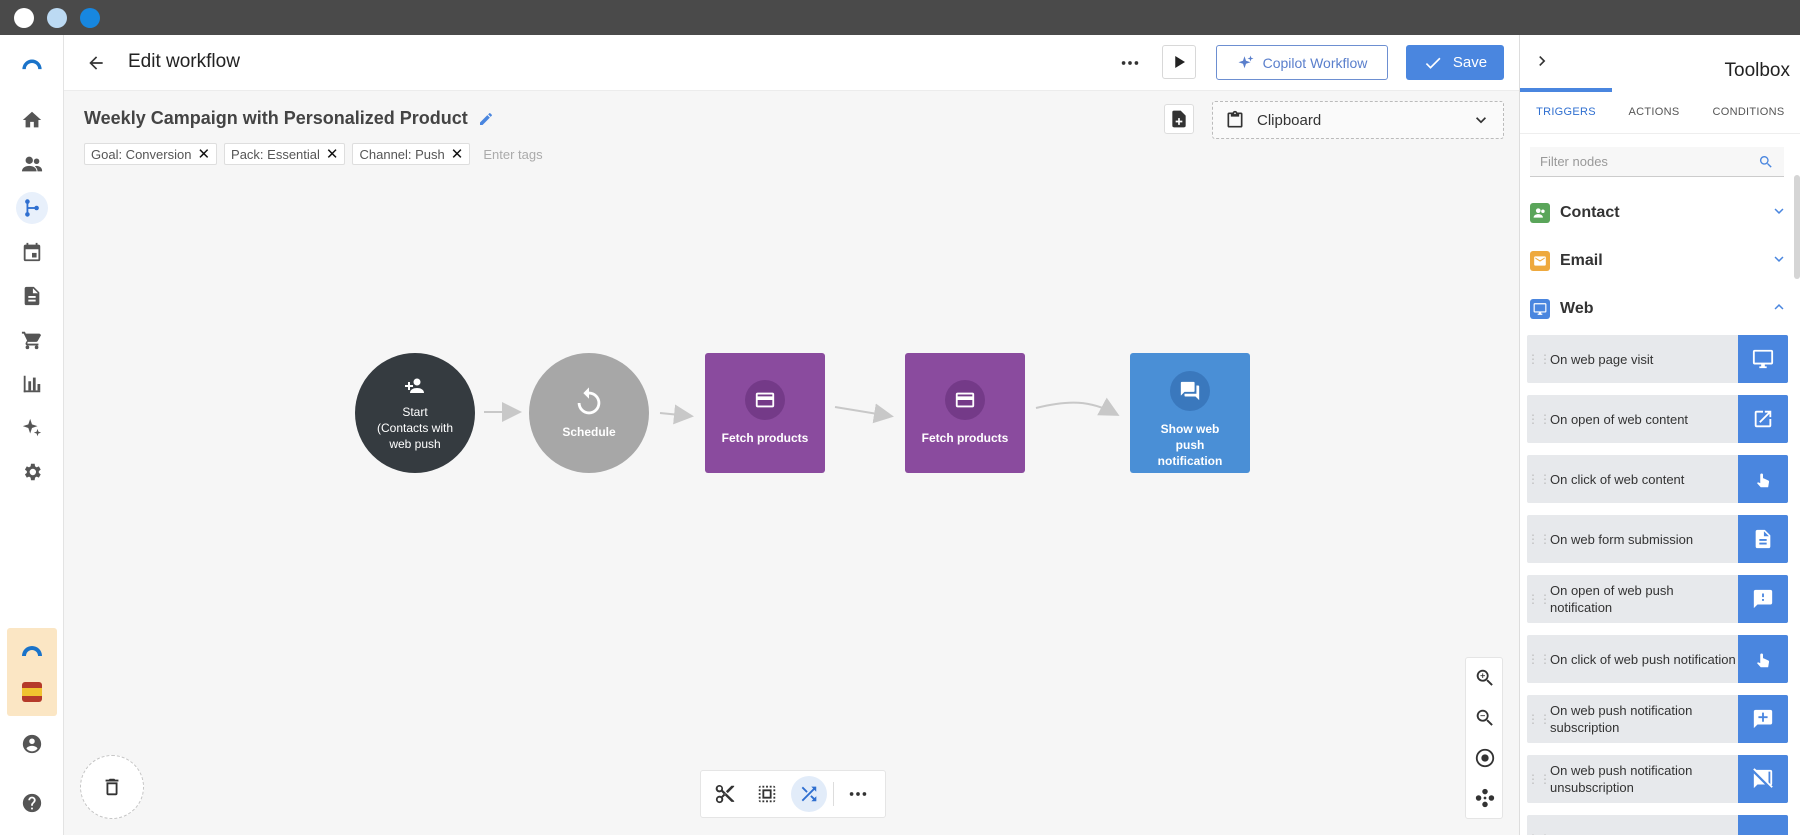  I want to click on settings-gear-icon, so click(32, 472).